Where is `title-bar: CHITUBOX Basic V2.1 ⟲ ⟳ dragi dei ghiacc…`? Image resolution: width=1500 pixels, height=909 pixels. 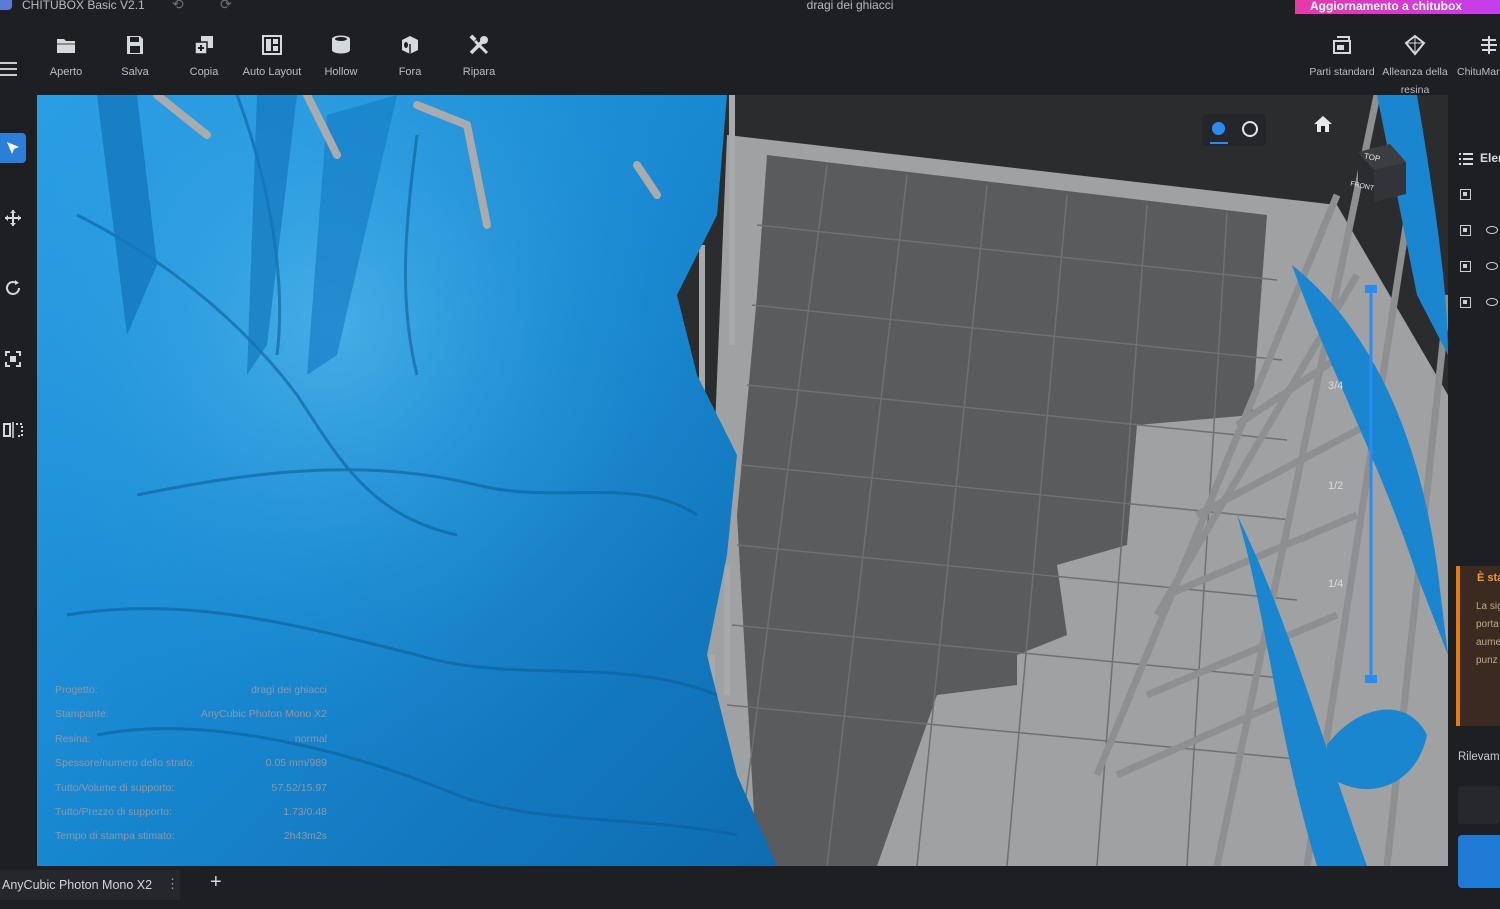
title-bar: CHITUBOX Basic V2.1 ⟲ ⟳ dragi dei ghiacc… is located at coordinates (750, 7).